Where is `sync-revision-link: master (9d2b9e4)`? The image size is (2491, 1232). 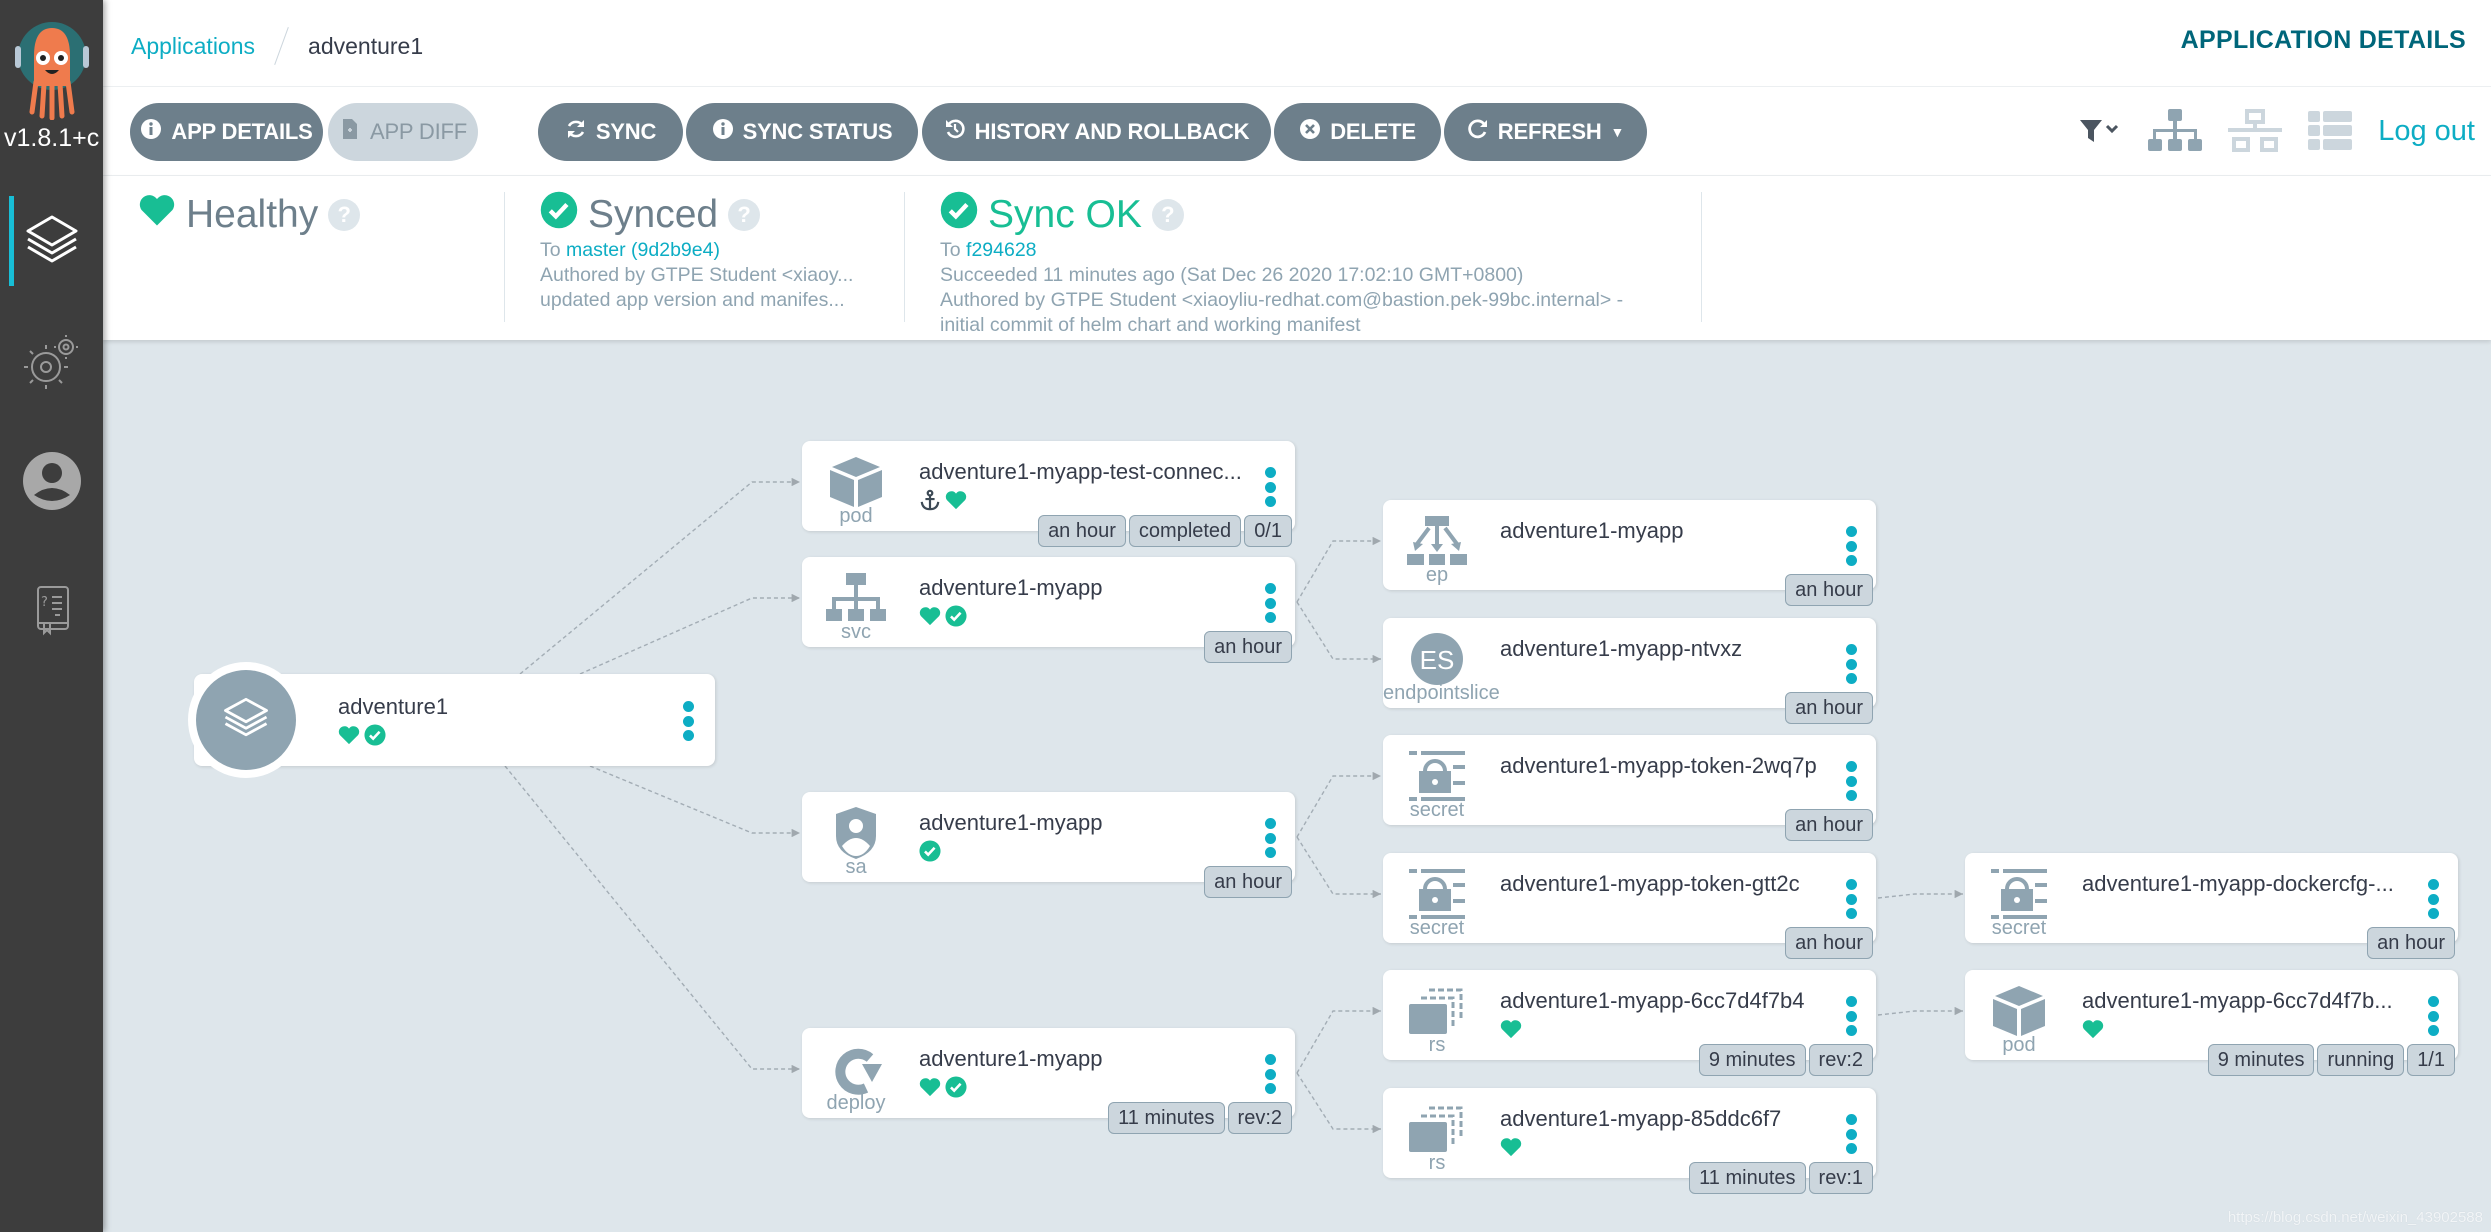 sync-revision-link: master (9d2b9e4) is located at coordinates (643, 250).